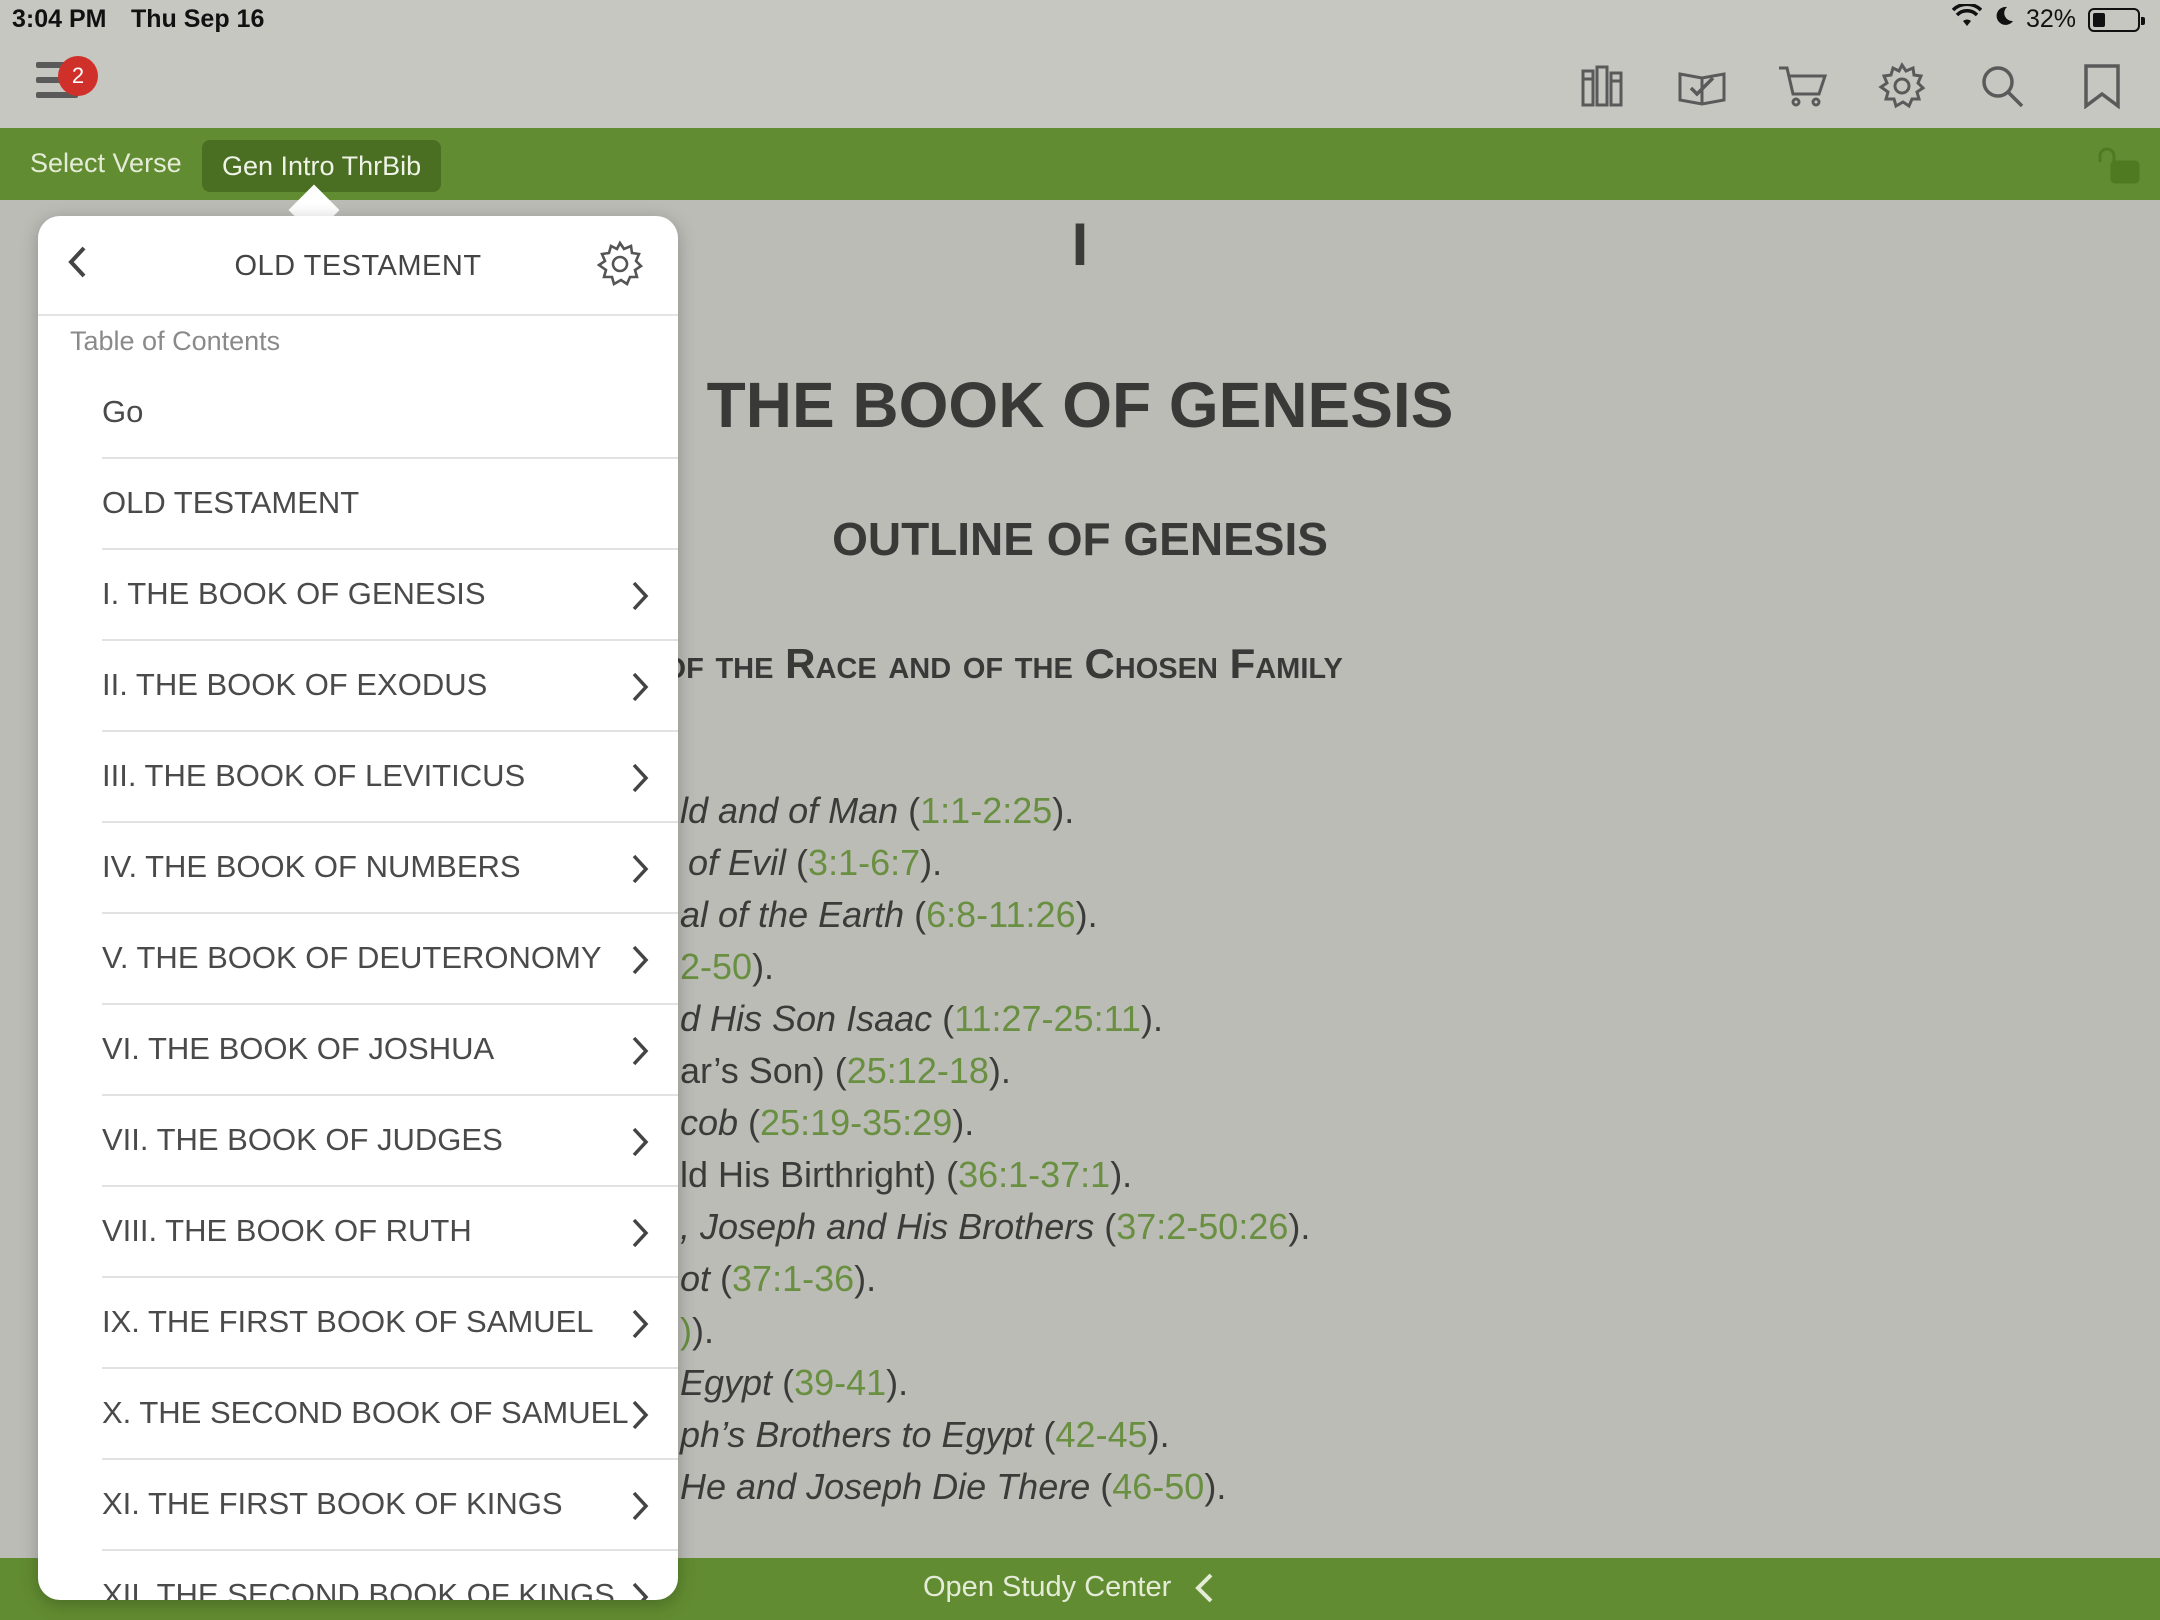 This screenshot has width=2160, height=1620. What do you see at coordinates (1047, 1587) in the screenshot?
I see `study-center-label: Open Study Center` at bounding box center [1047, 1587].